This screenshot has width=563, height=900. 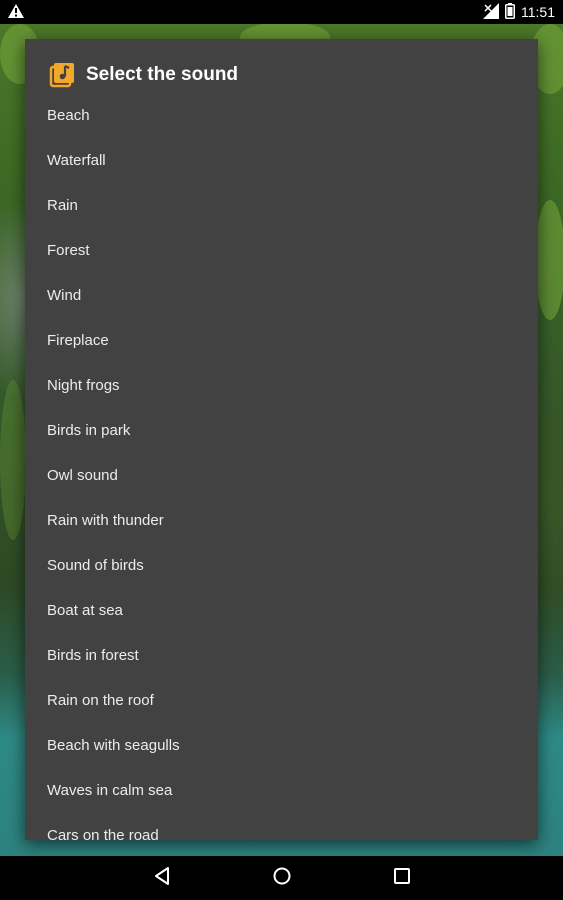 I want to click on recents-button, so click(x=402, y=878).